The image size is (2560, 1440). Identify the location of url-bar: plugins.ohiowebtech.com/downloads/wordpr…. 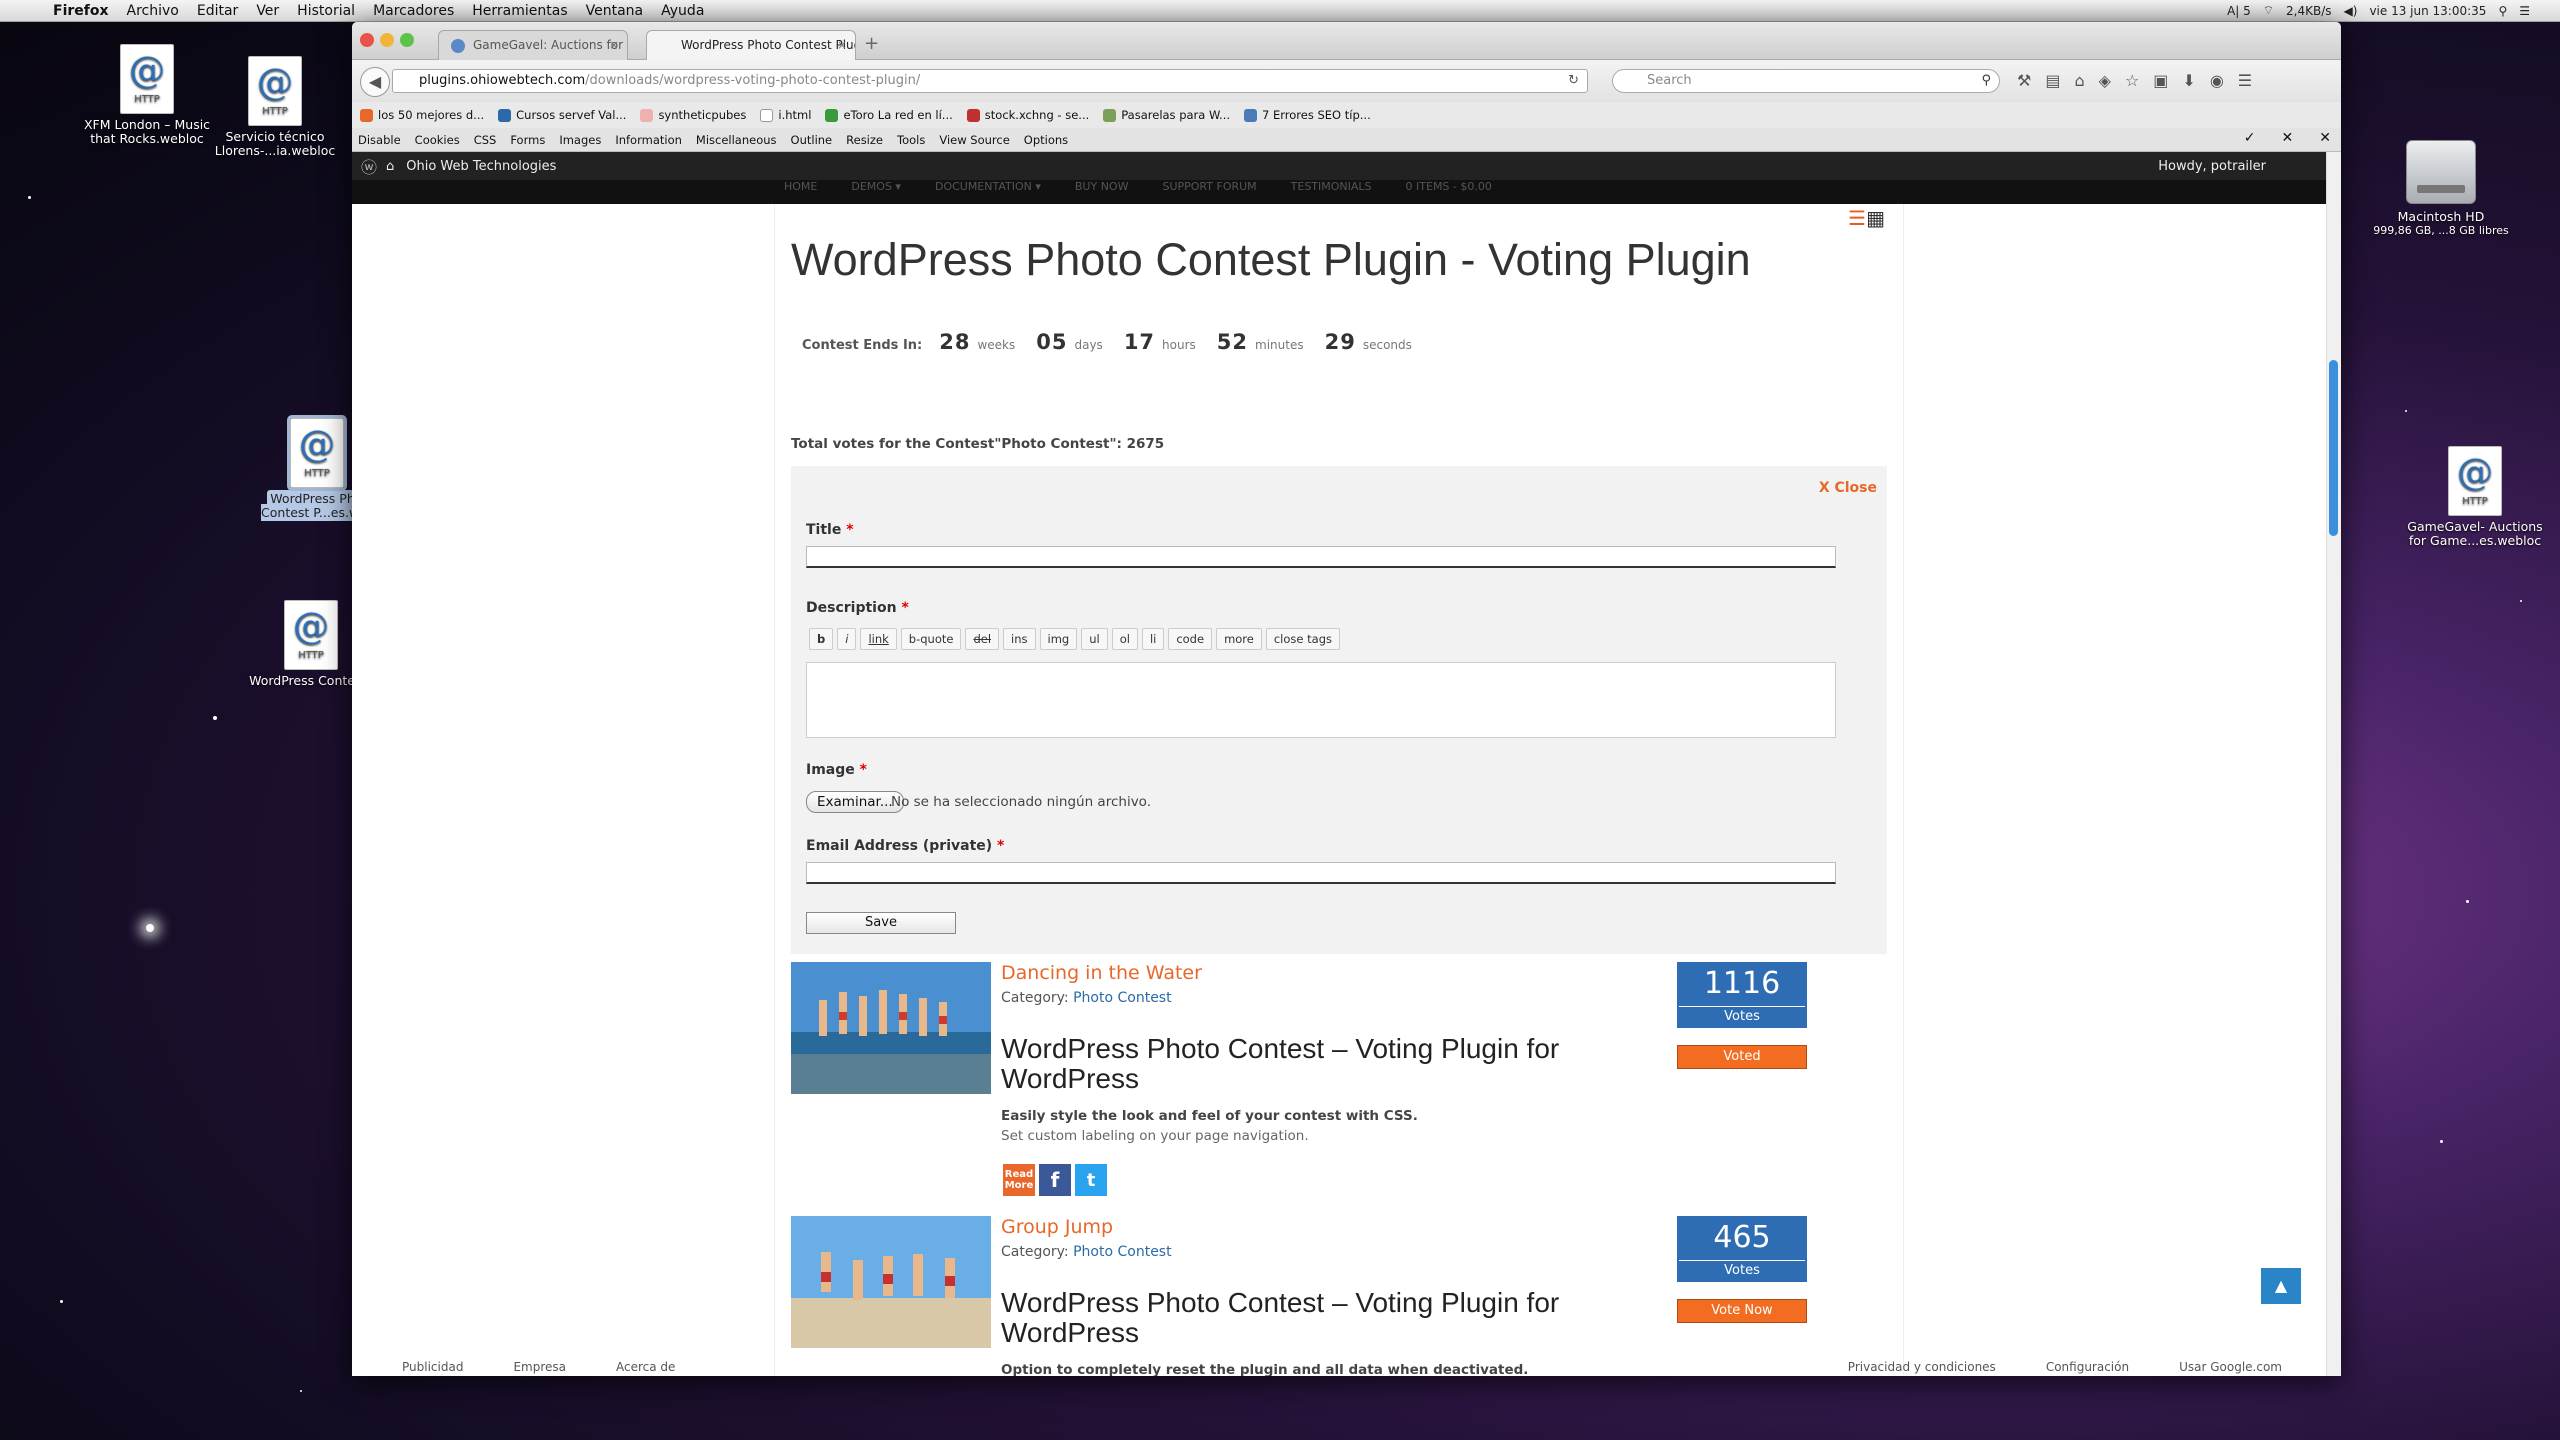
(990, 81).